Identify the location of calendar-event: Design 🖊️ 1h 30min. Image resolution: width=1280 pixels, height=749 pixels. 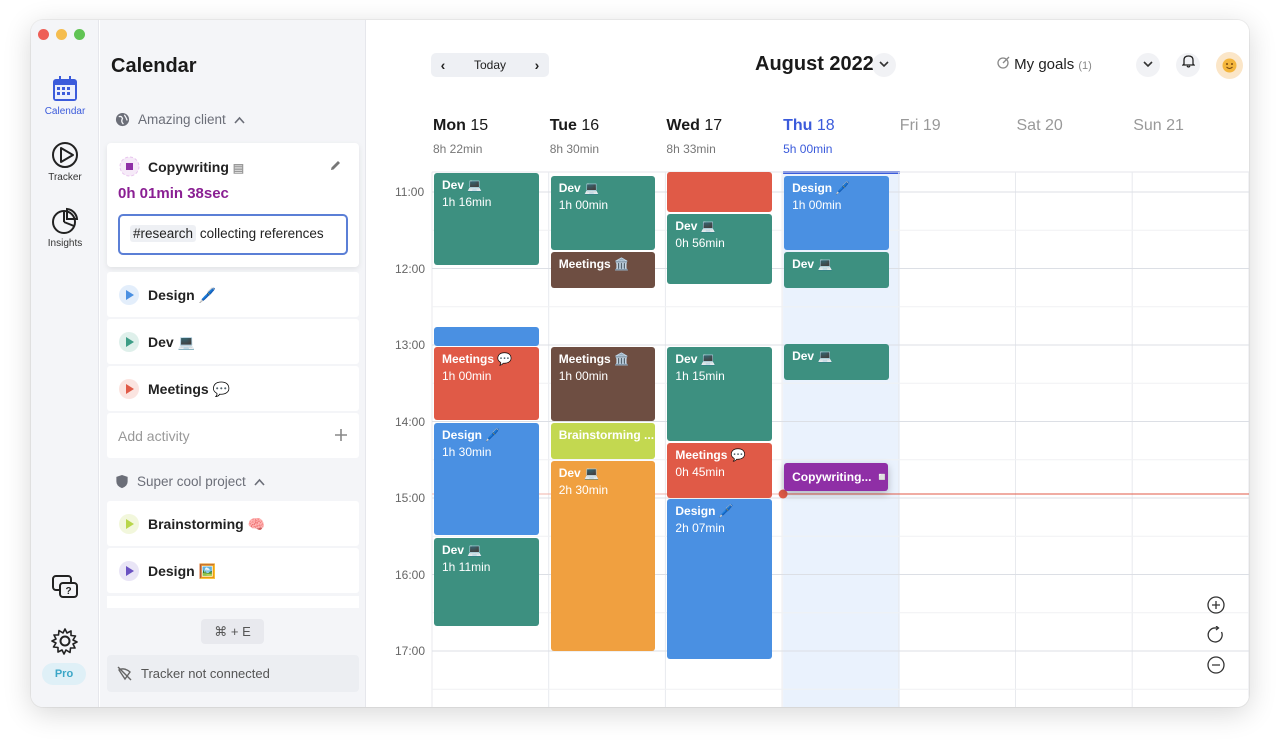
(486, 479).